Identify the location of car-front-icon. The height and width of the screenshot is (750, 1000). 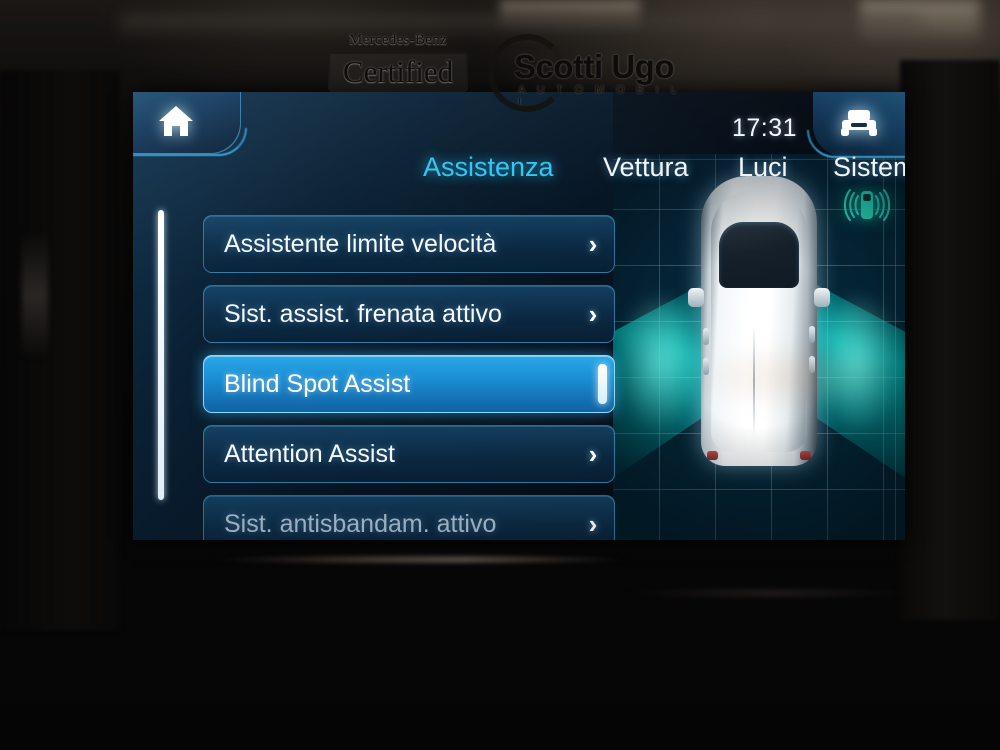
(859, 123).